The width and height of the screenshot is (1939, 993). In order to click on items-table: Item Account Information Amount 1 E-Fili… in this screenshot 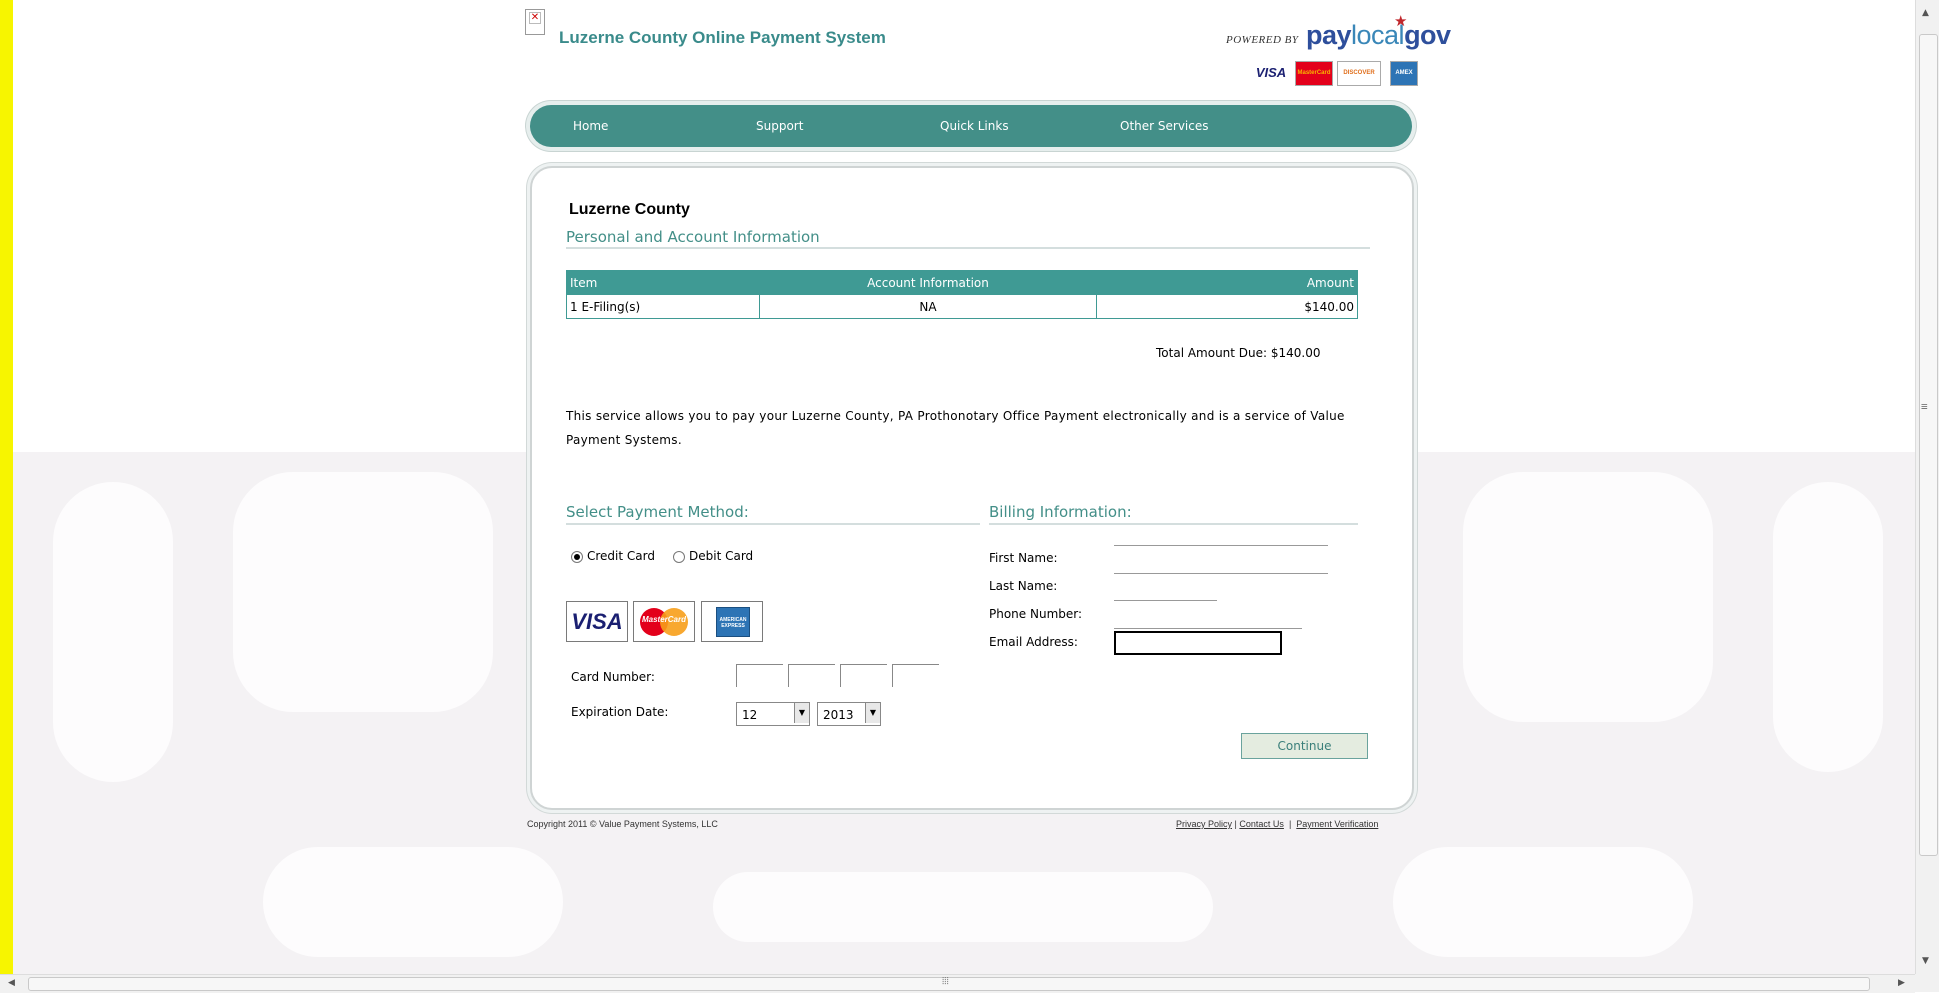, I will do `click(962, 294)`.